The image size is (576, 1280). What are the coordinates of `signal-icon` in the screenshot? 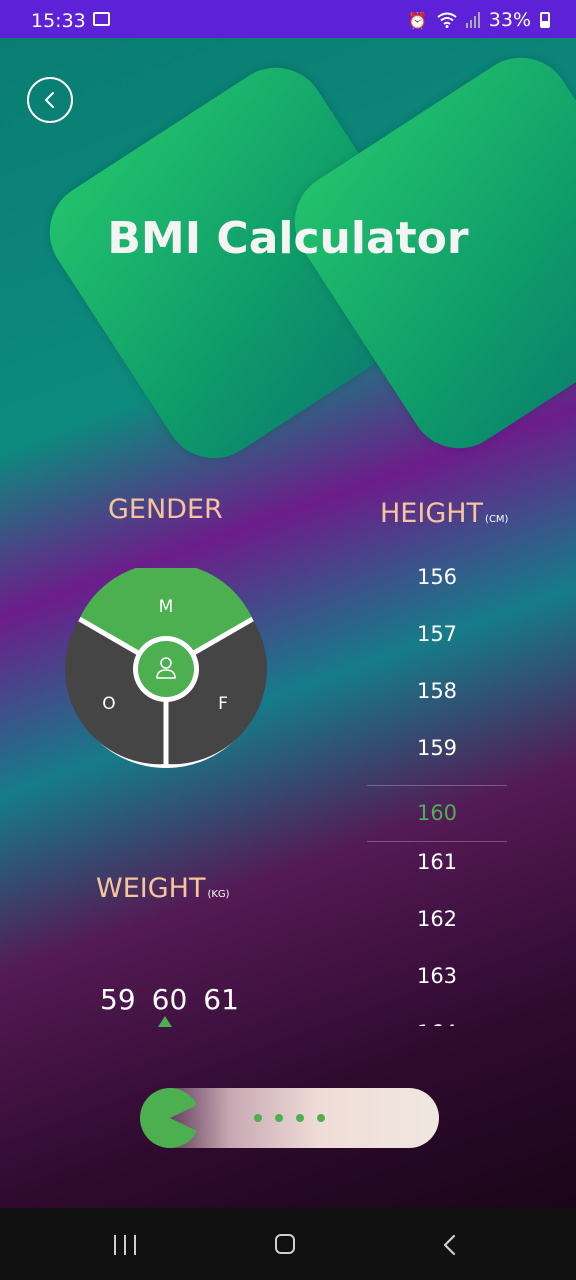 It's located at (472, 20).